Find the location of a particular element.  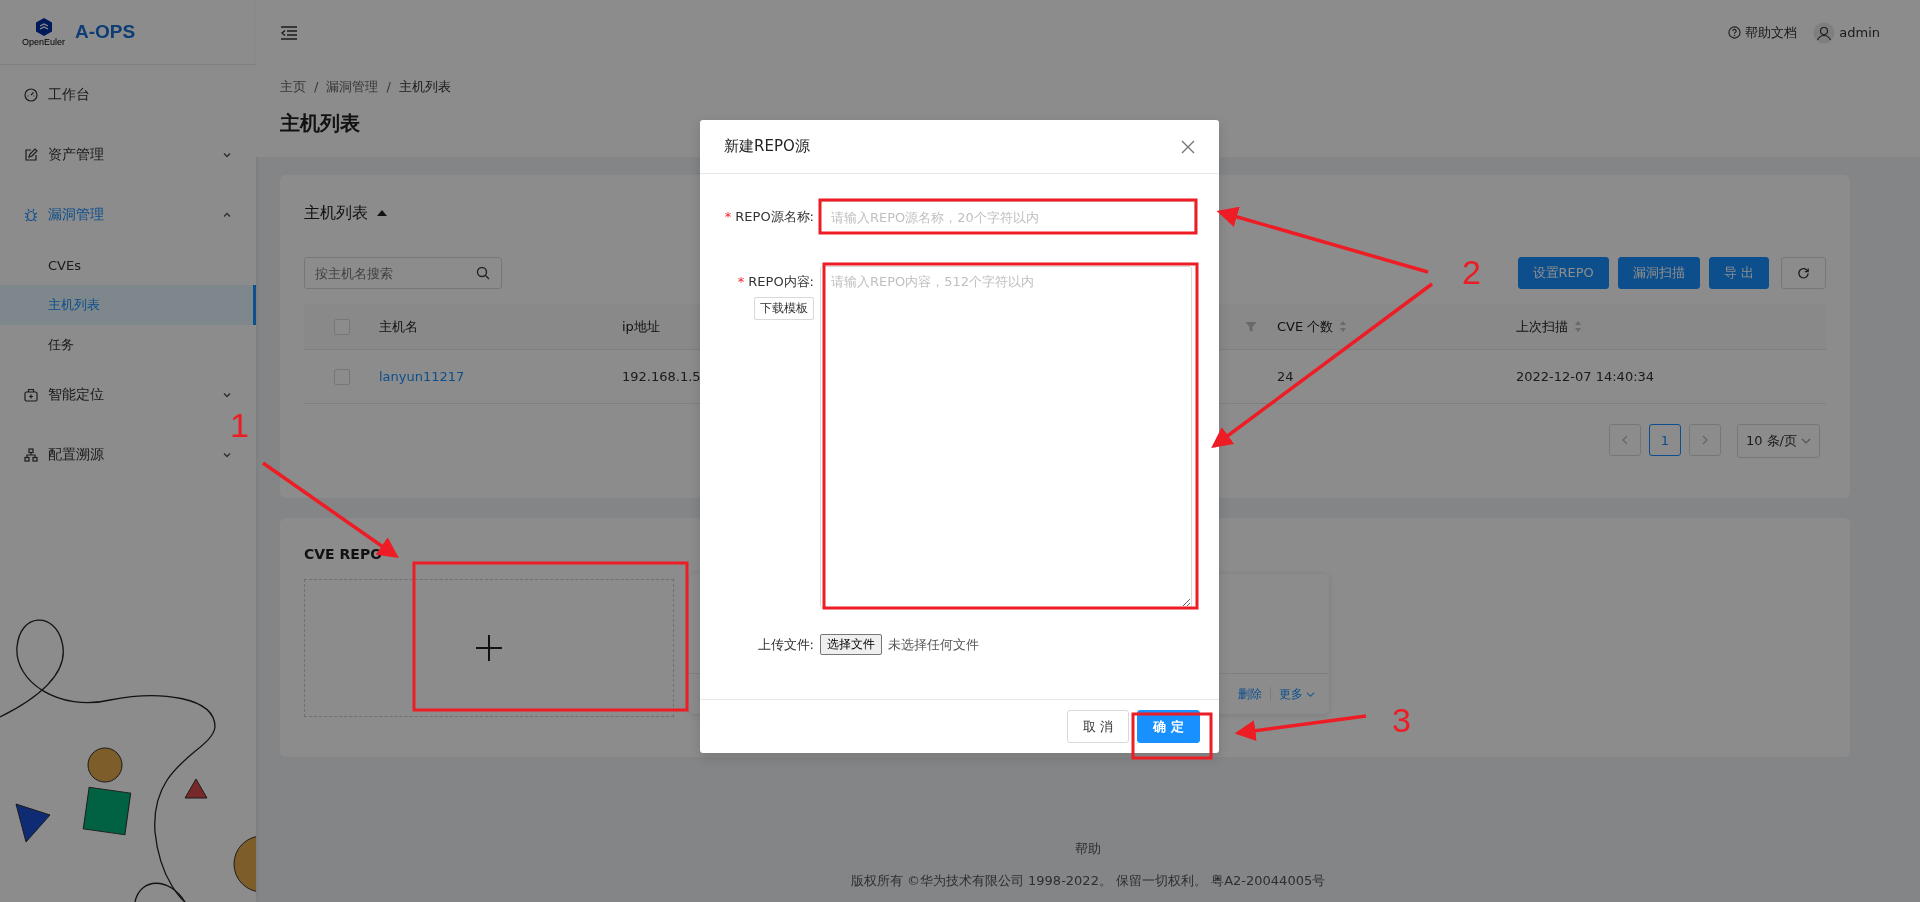

step-number: 2 is located at coordinates (1471, 272).